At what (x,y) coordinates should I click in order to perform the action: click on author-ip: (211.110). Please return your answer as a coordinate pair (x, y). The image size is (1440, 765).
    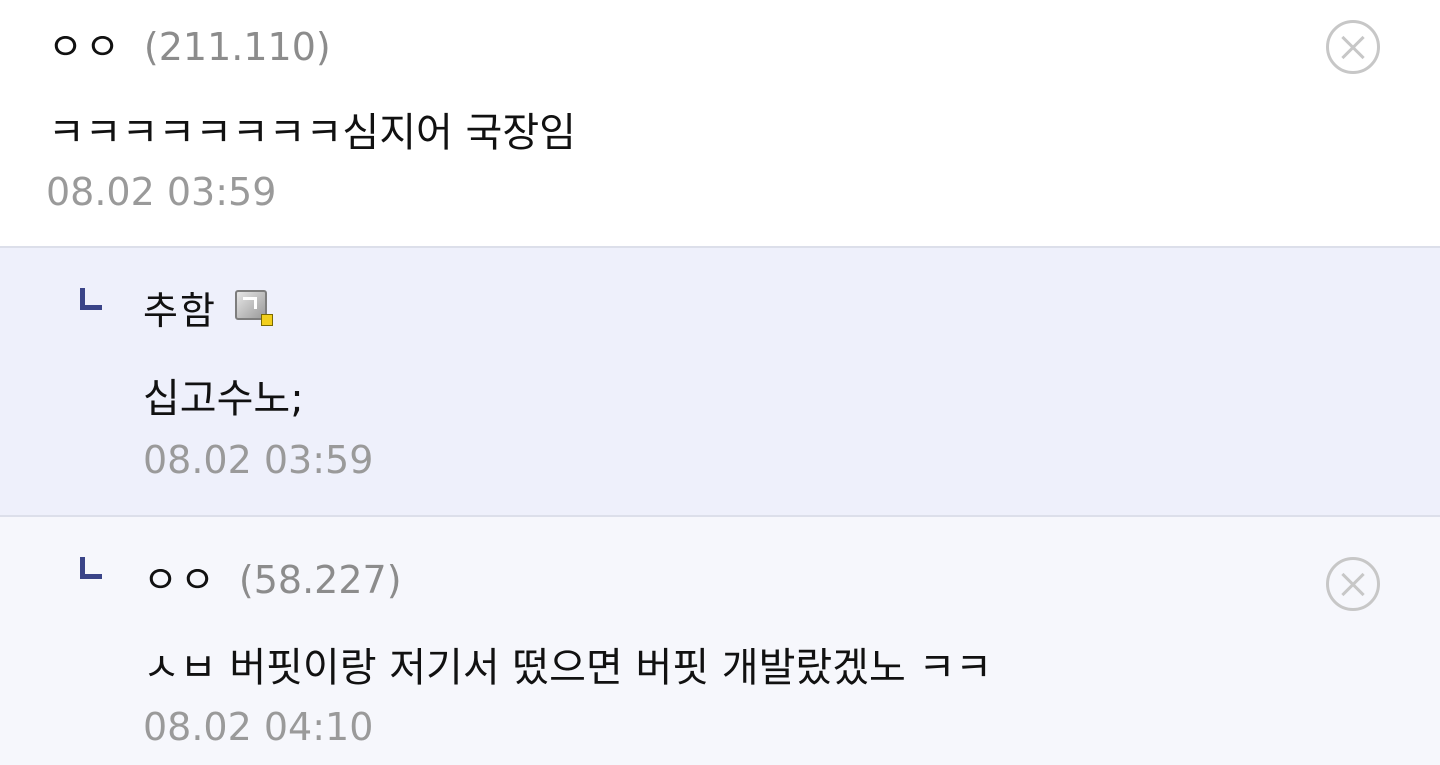
    Looking at the image, I should click on (237, 47).